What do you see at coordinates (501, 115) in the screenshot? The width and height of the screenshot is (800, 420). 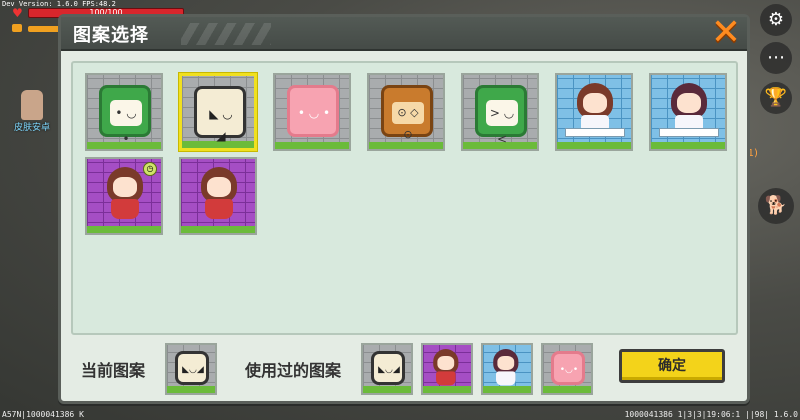 I see `green-block-wink-face-icon: > ◡ <` at bounding box center [501, 115].